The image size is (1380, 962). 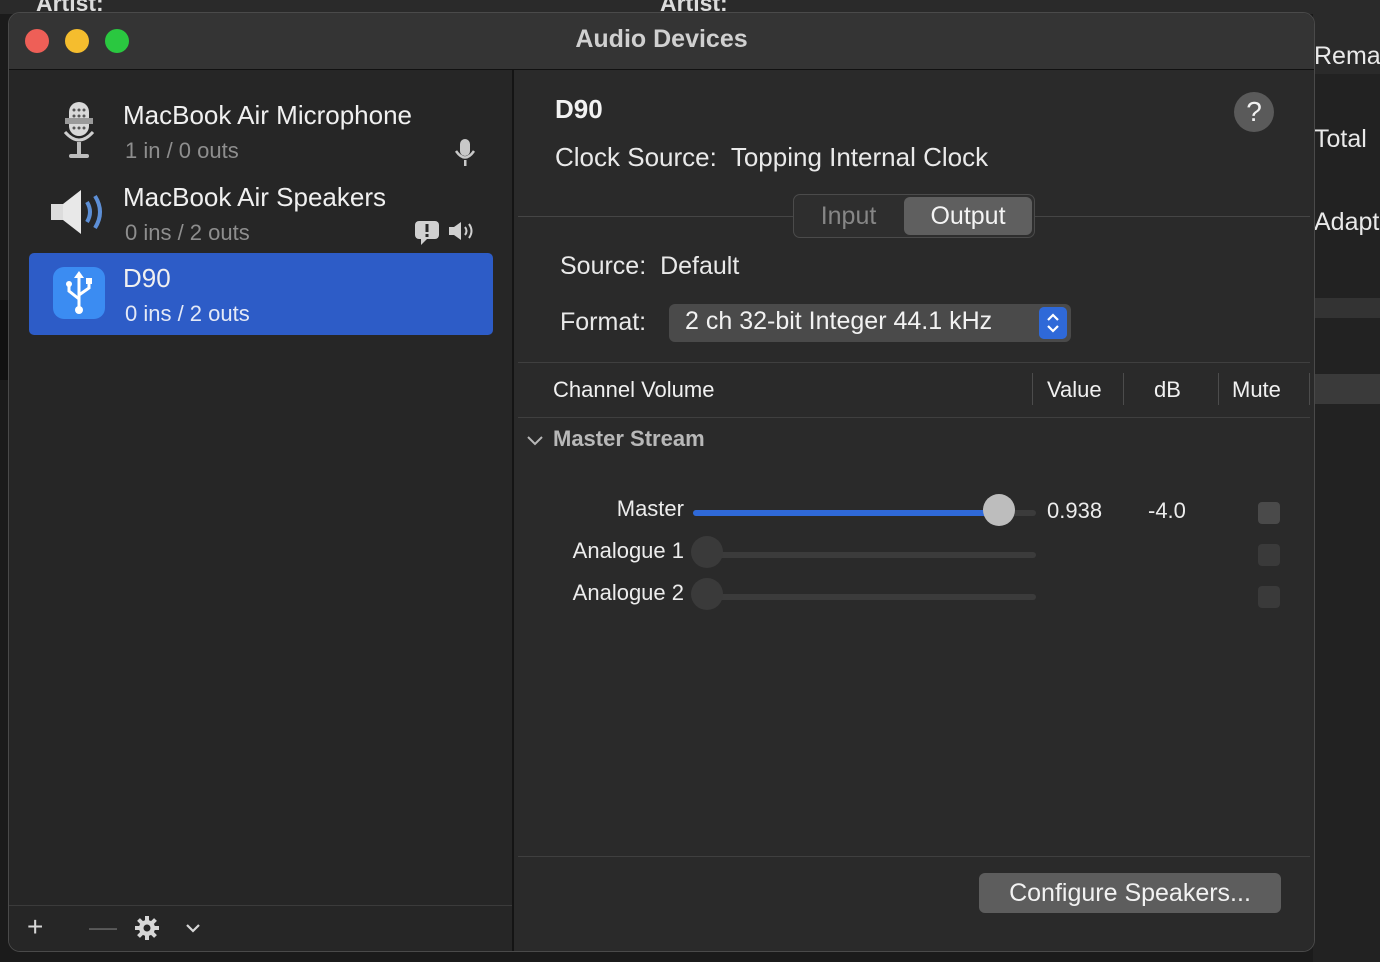 I want to click on sidebar-toolbar: + —, so click(x=260, y=928).